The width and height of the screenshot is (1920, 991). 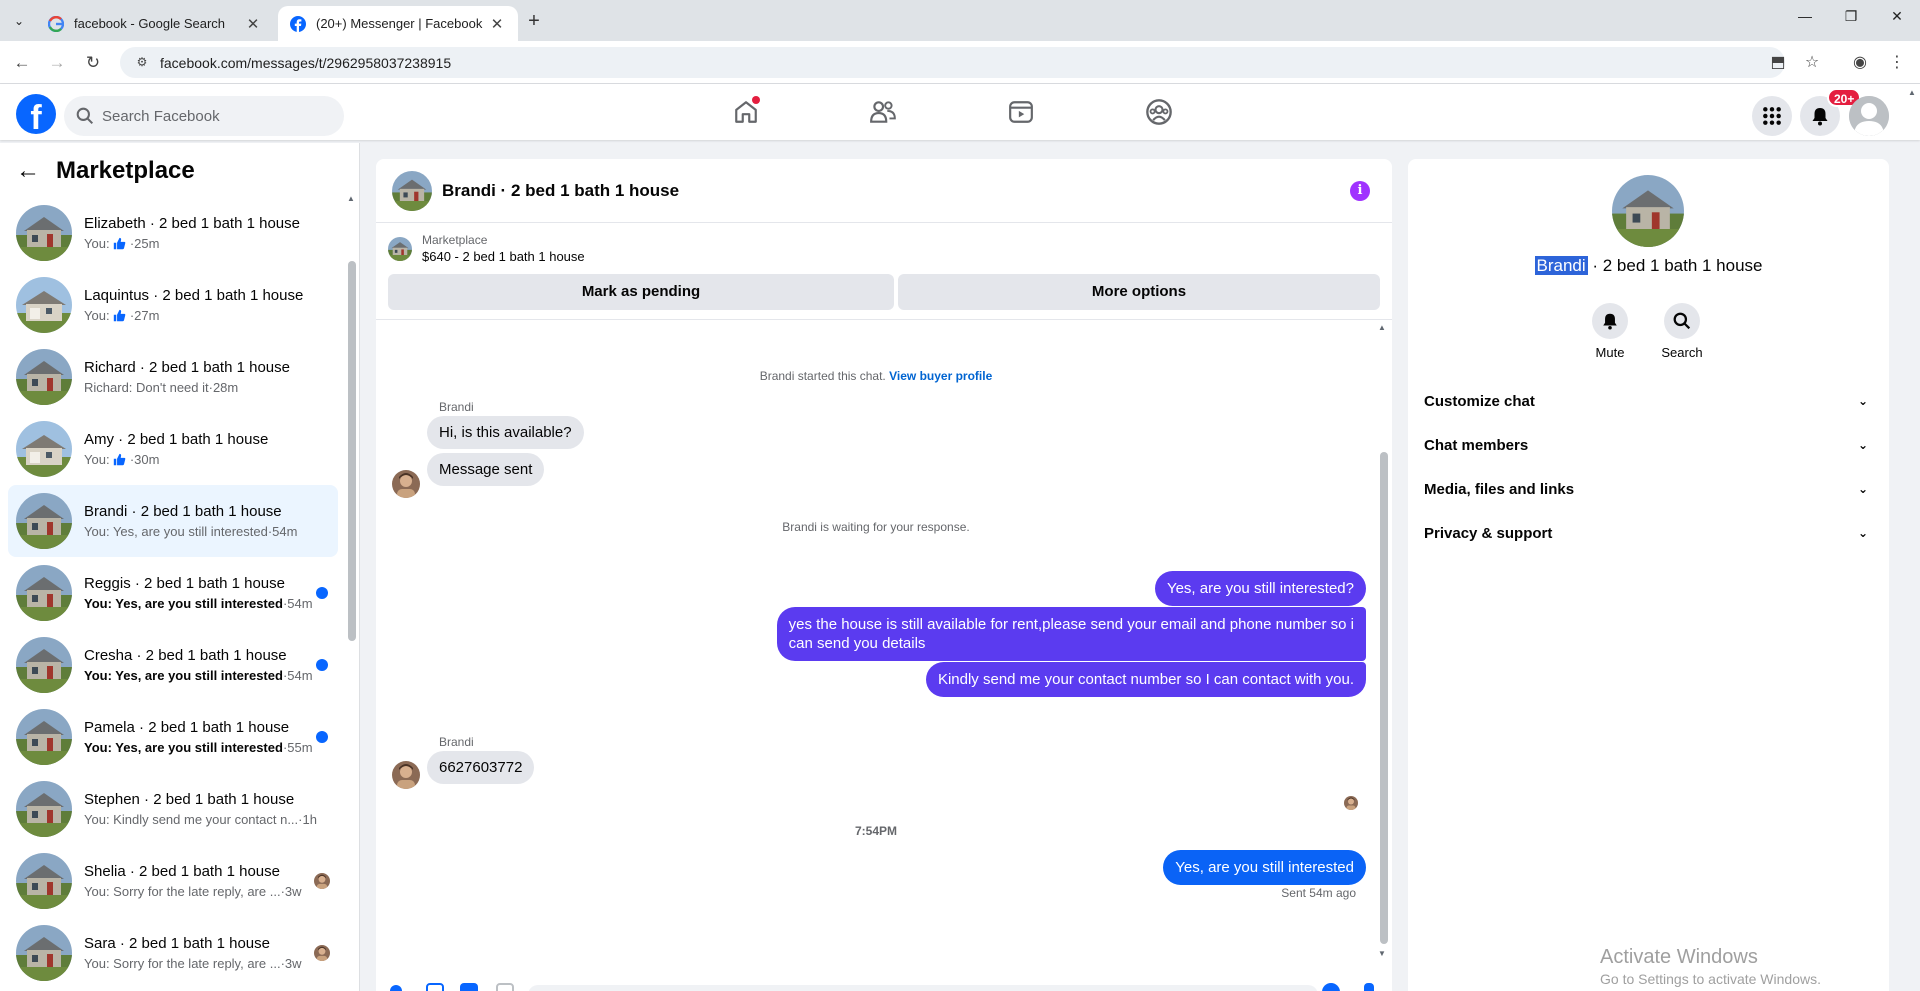 What do you see at coordinates (940, 376) in the screenshot?
I see `view-buyer-profile-link: View buyer profile` at bounding box center [940, 376].